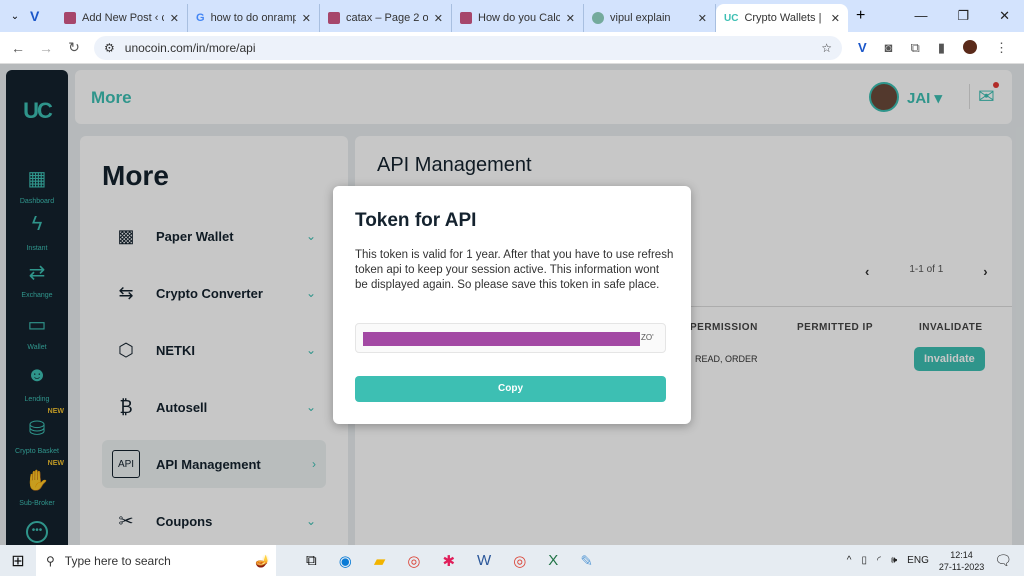 Image resolution: width=1024 pixels, height=576 pixels. I want to click on minimize-button: —, so click(920, 16).